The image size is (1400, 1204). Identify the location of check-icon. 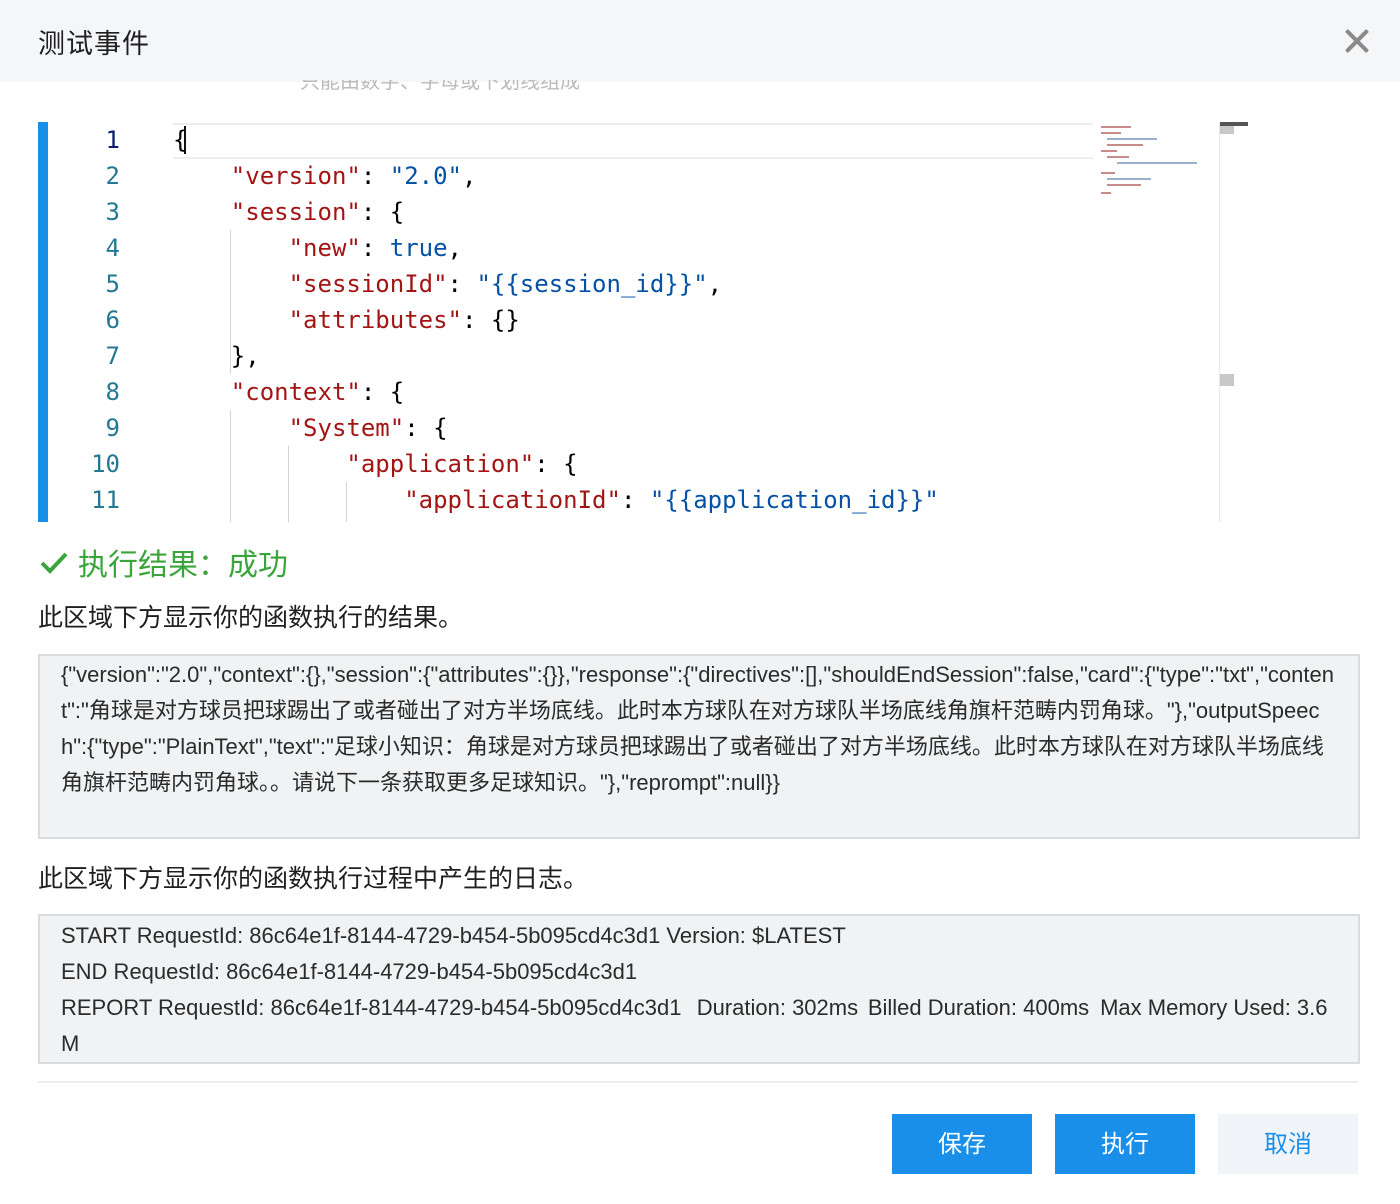
(54, 563).